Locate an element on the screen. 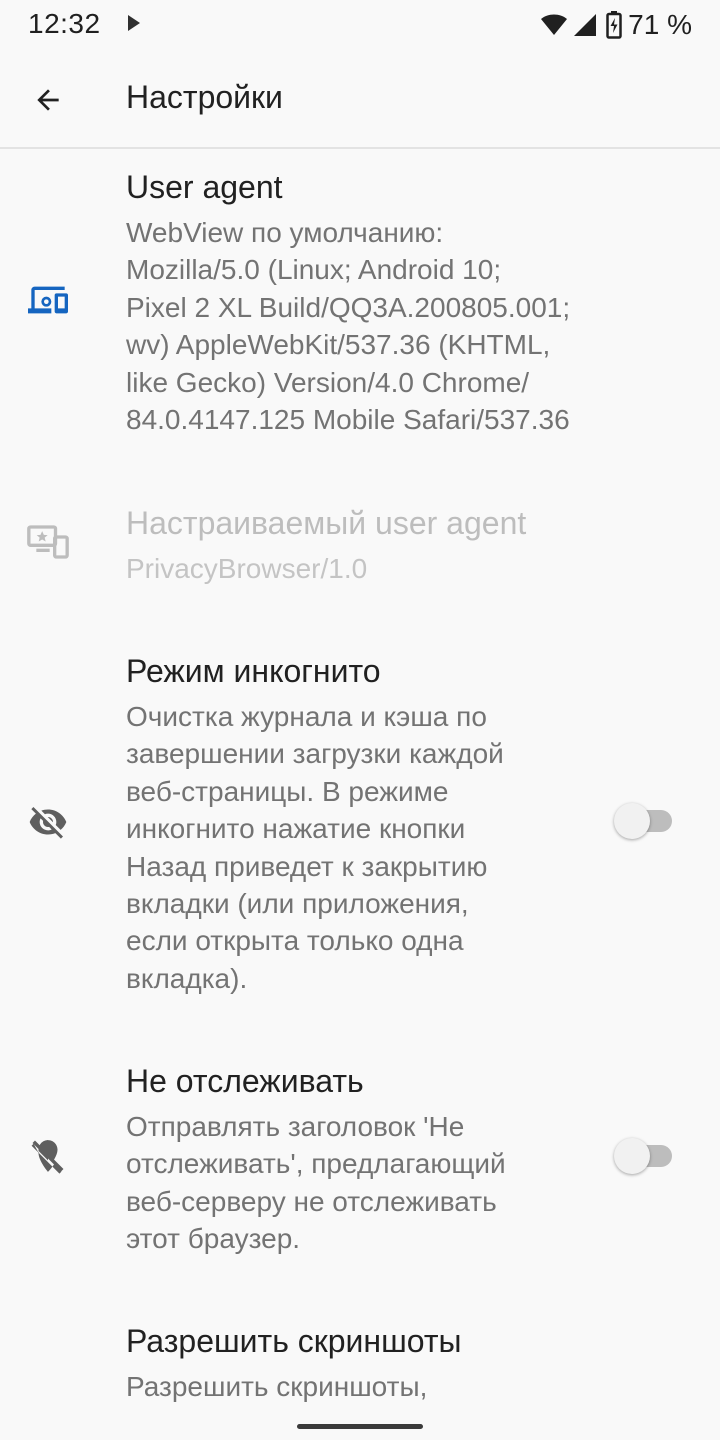 Image resolution: width=720 pixels, height=1440 pixels. pref-title: Разрешить скриншоты is located at coordinates (294, 1341).